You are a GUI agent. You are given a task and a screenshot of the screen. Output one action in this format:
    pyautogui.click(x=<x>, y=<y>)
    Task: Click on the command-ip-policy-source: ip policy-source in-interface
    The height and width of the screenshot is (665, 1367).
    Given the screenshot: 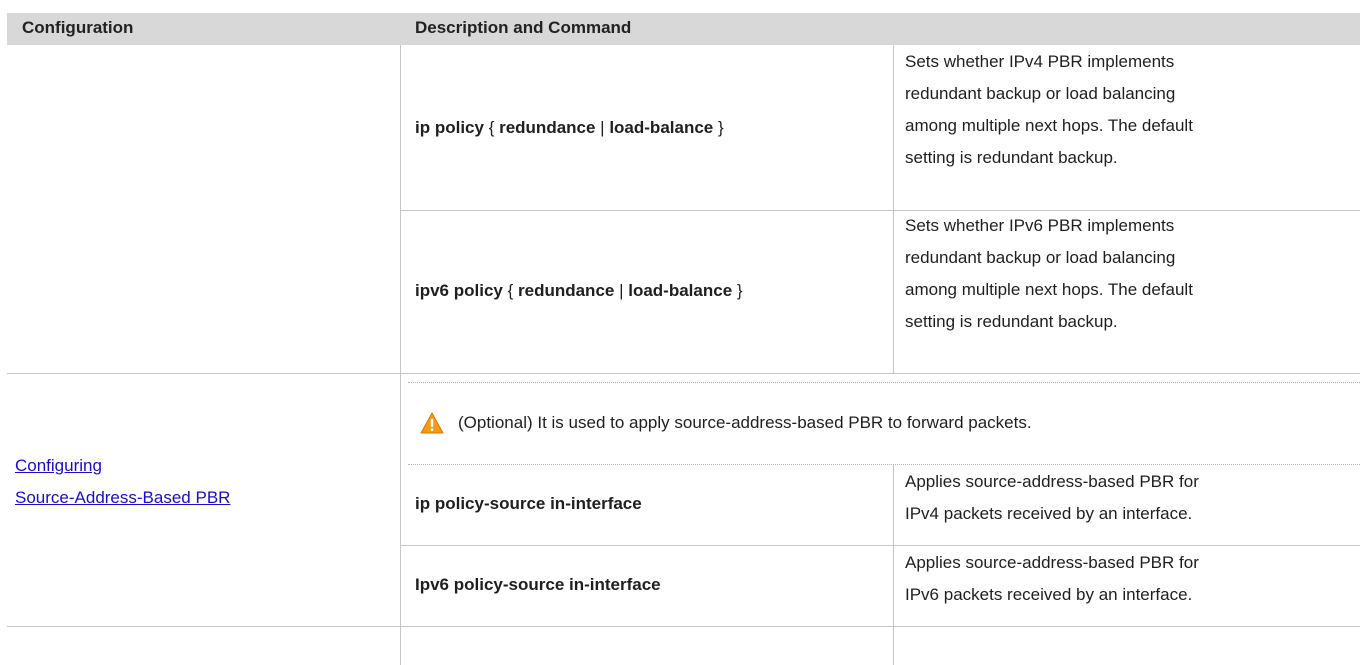 What is the action you would take?
    pyautogui.click(x=528, y=504)
    